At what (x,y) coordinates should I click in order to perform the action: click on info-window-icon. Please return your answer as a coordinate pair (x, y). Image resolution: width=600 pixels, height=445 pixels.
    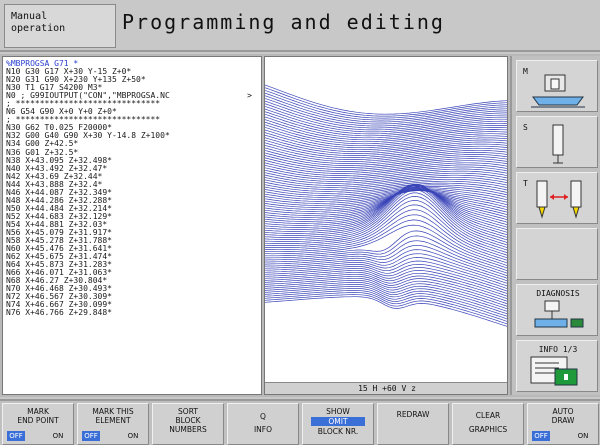
    Looking at the image, I should click on (554, 371).